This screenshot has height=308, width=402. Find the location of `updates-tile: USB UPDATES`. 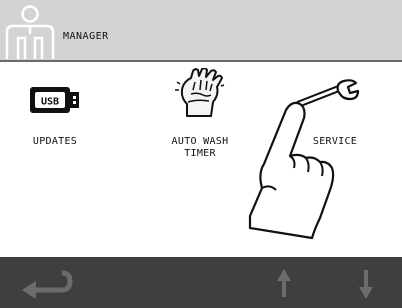

updates-tile: USB UPDATES is located at coordinates (55, 124).